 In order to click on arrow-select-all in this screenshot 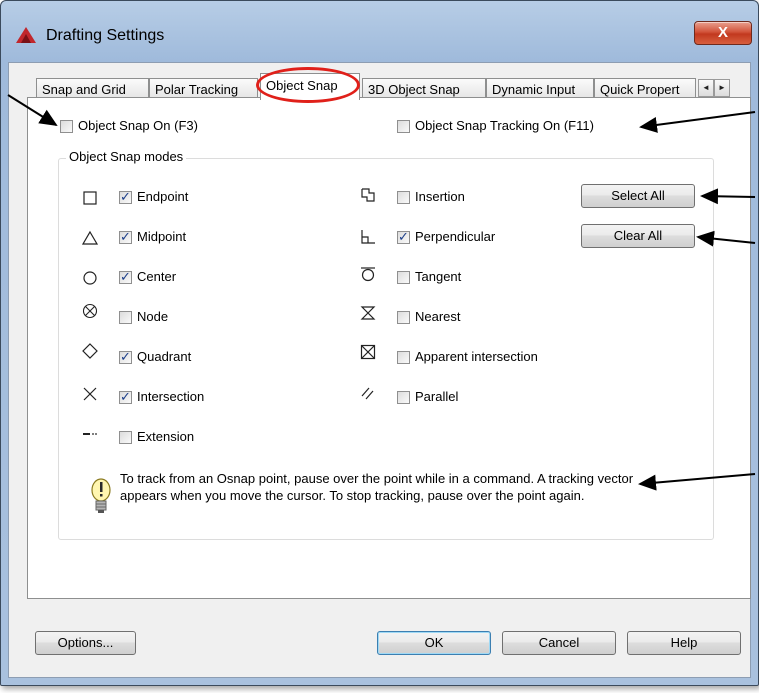, I will do `click(728, 196)`.